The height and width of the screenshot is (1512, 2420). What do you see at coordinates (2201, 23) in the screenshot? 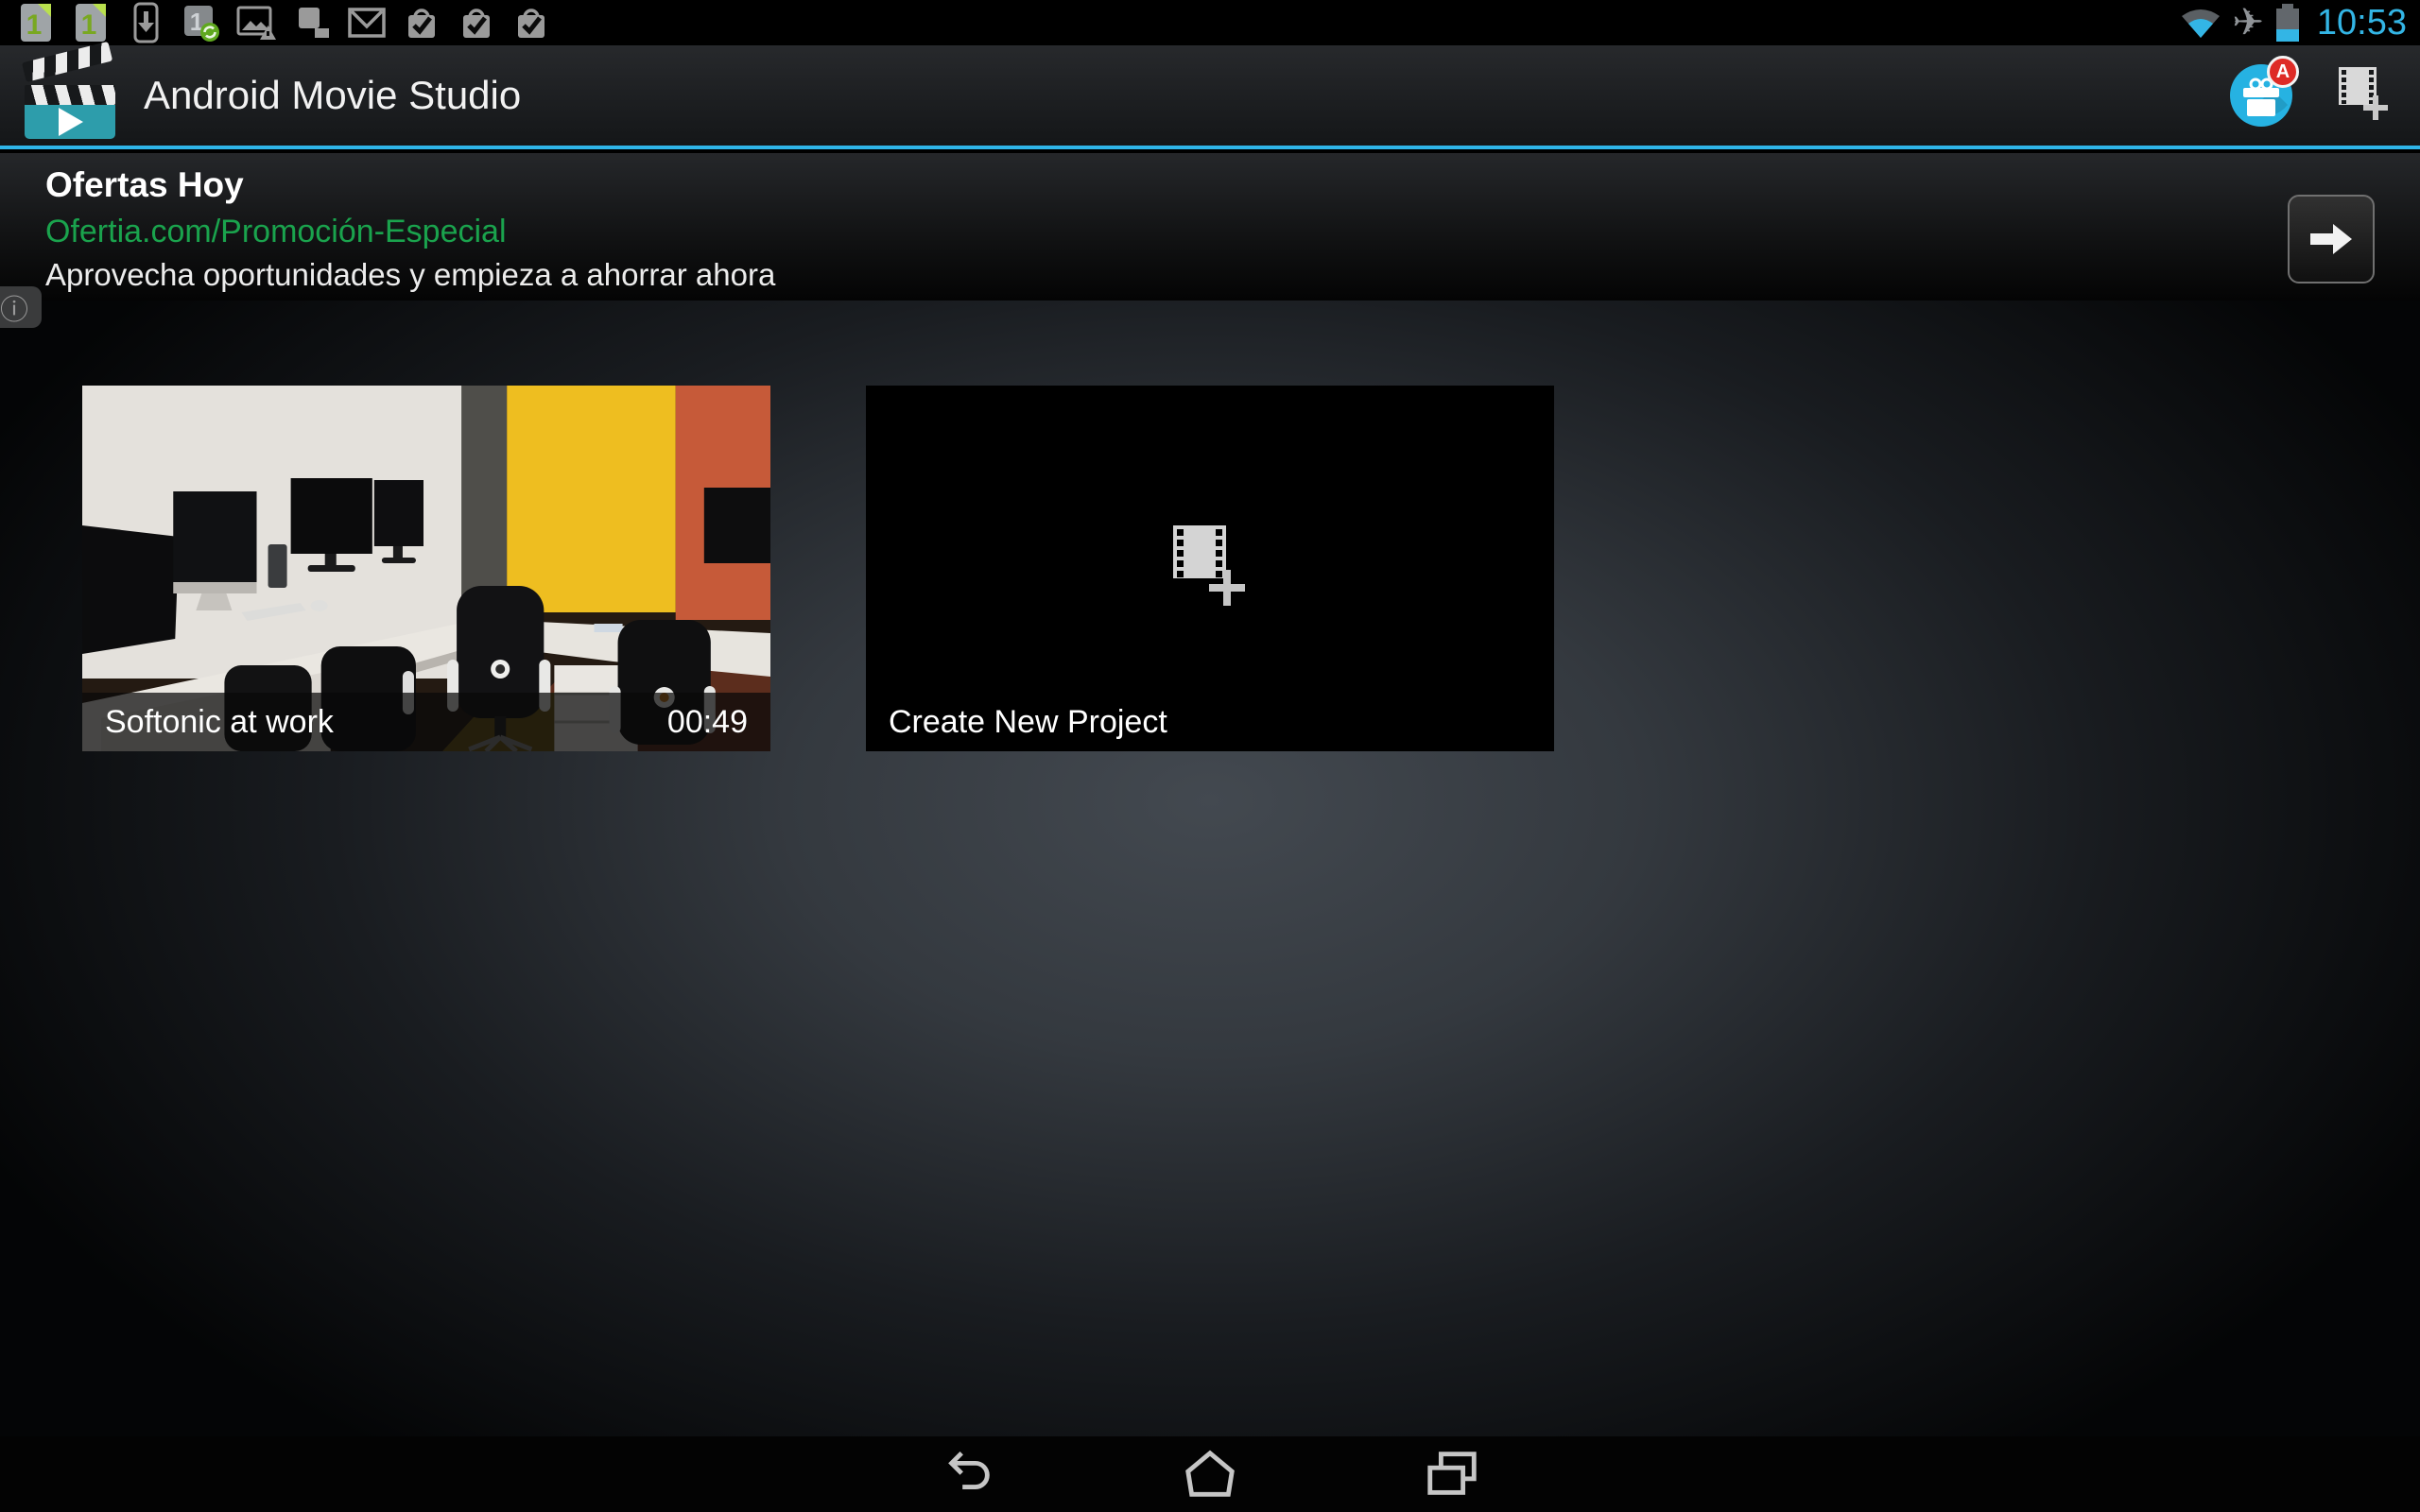
I see `wifi-icon` at bounding box center [2201, 23].